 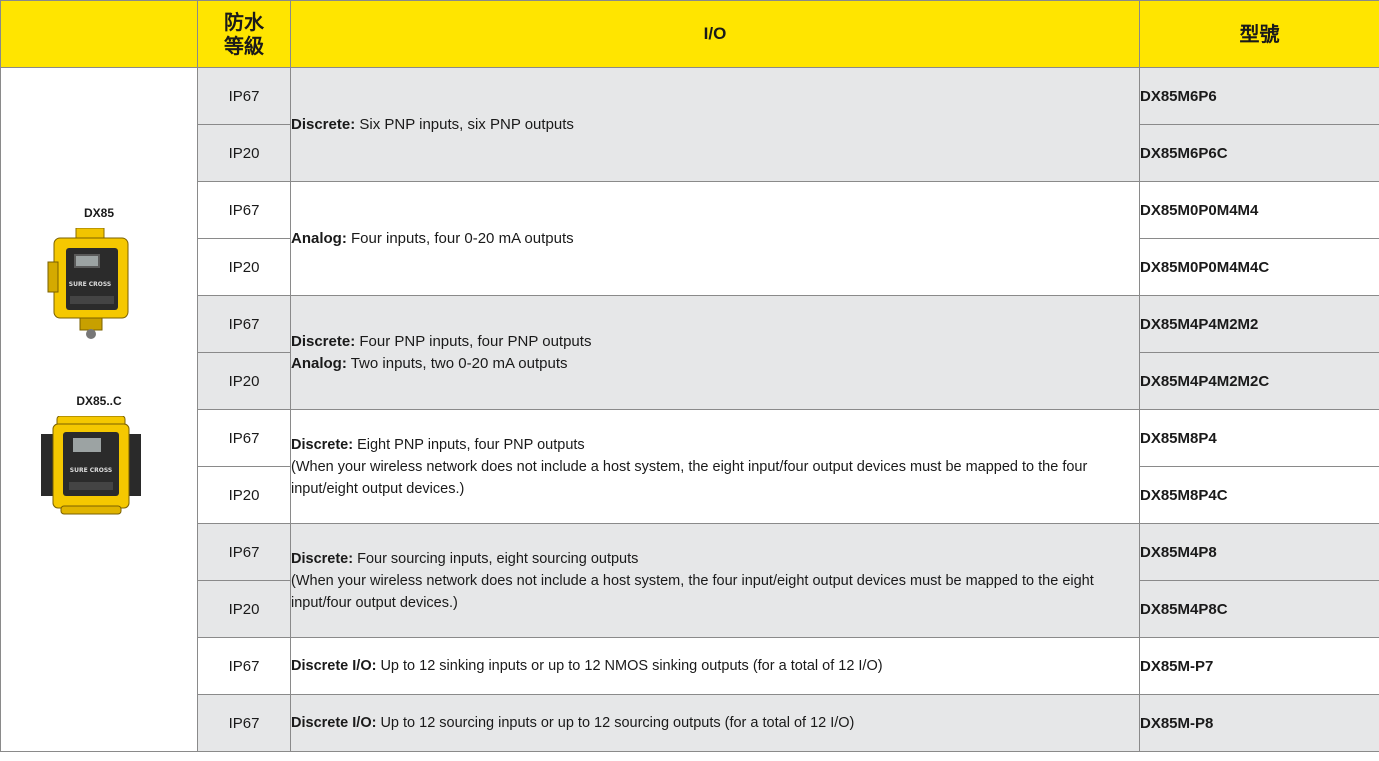 What do you see at coordinates (244, 22) in the screenshot?
I see `header-rating-line1: 防水` at bounding box center [244, 22].